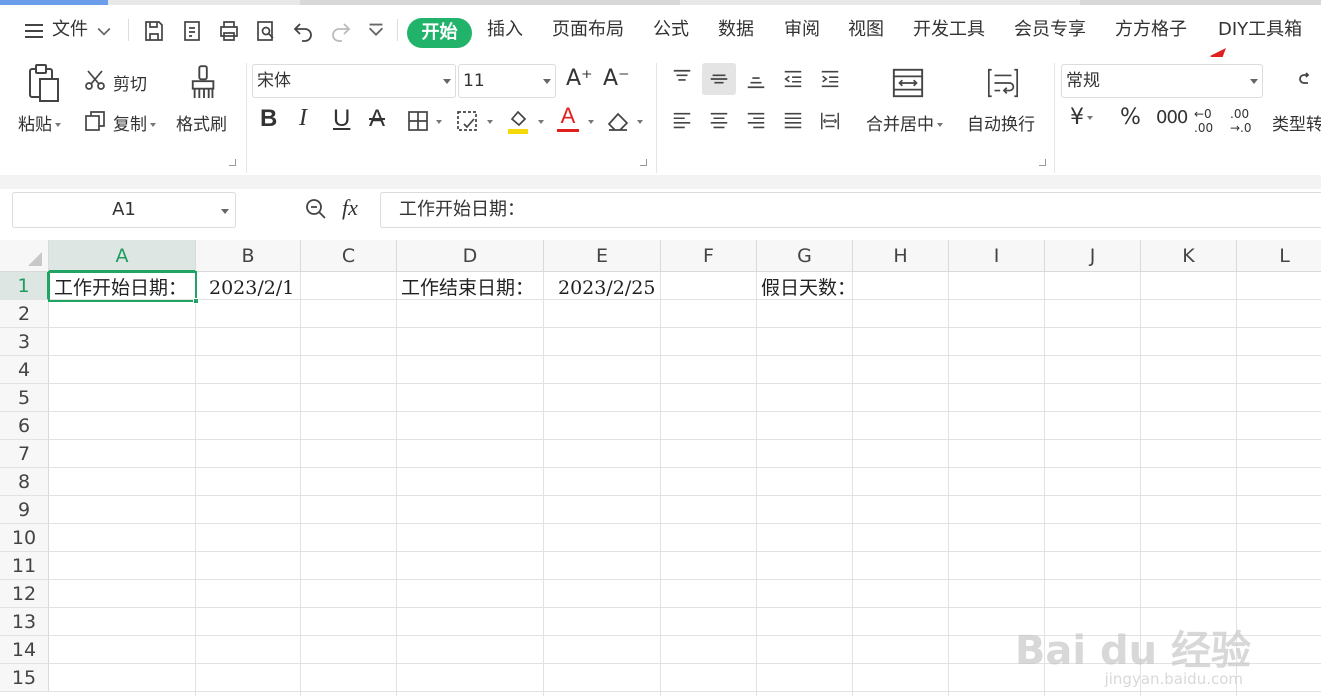 Image resolution: width=1321 pixels, height=696 pixels. What do you see at coordinates (196, 301) in the screenshot?
I see `fill-handle` at bounding box center [196, 301].